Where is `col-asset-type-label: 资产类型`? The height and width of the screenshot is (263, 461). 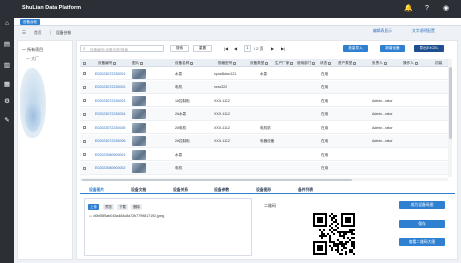 col-asset-type-label: 资产类型 is located at coordinates (345, 63).